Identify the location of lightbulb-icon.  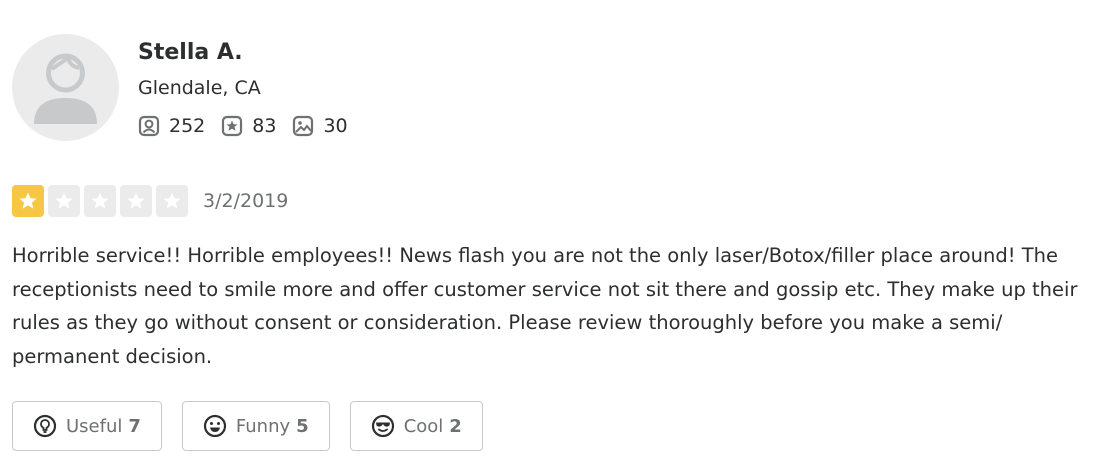
(45, 426).